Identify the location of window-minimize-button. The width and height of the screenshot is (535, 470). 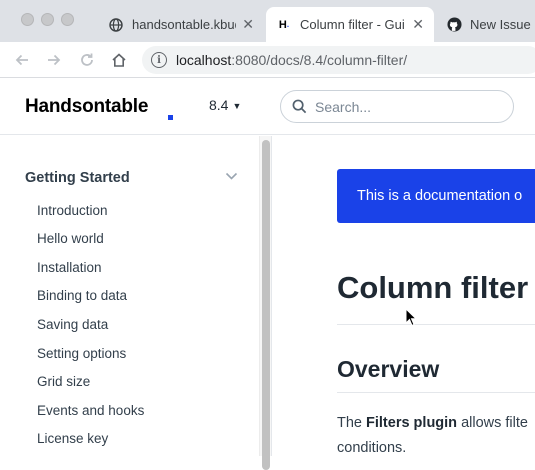
(47, 19).